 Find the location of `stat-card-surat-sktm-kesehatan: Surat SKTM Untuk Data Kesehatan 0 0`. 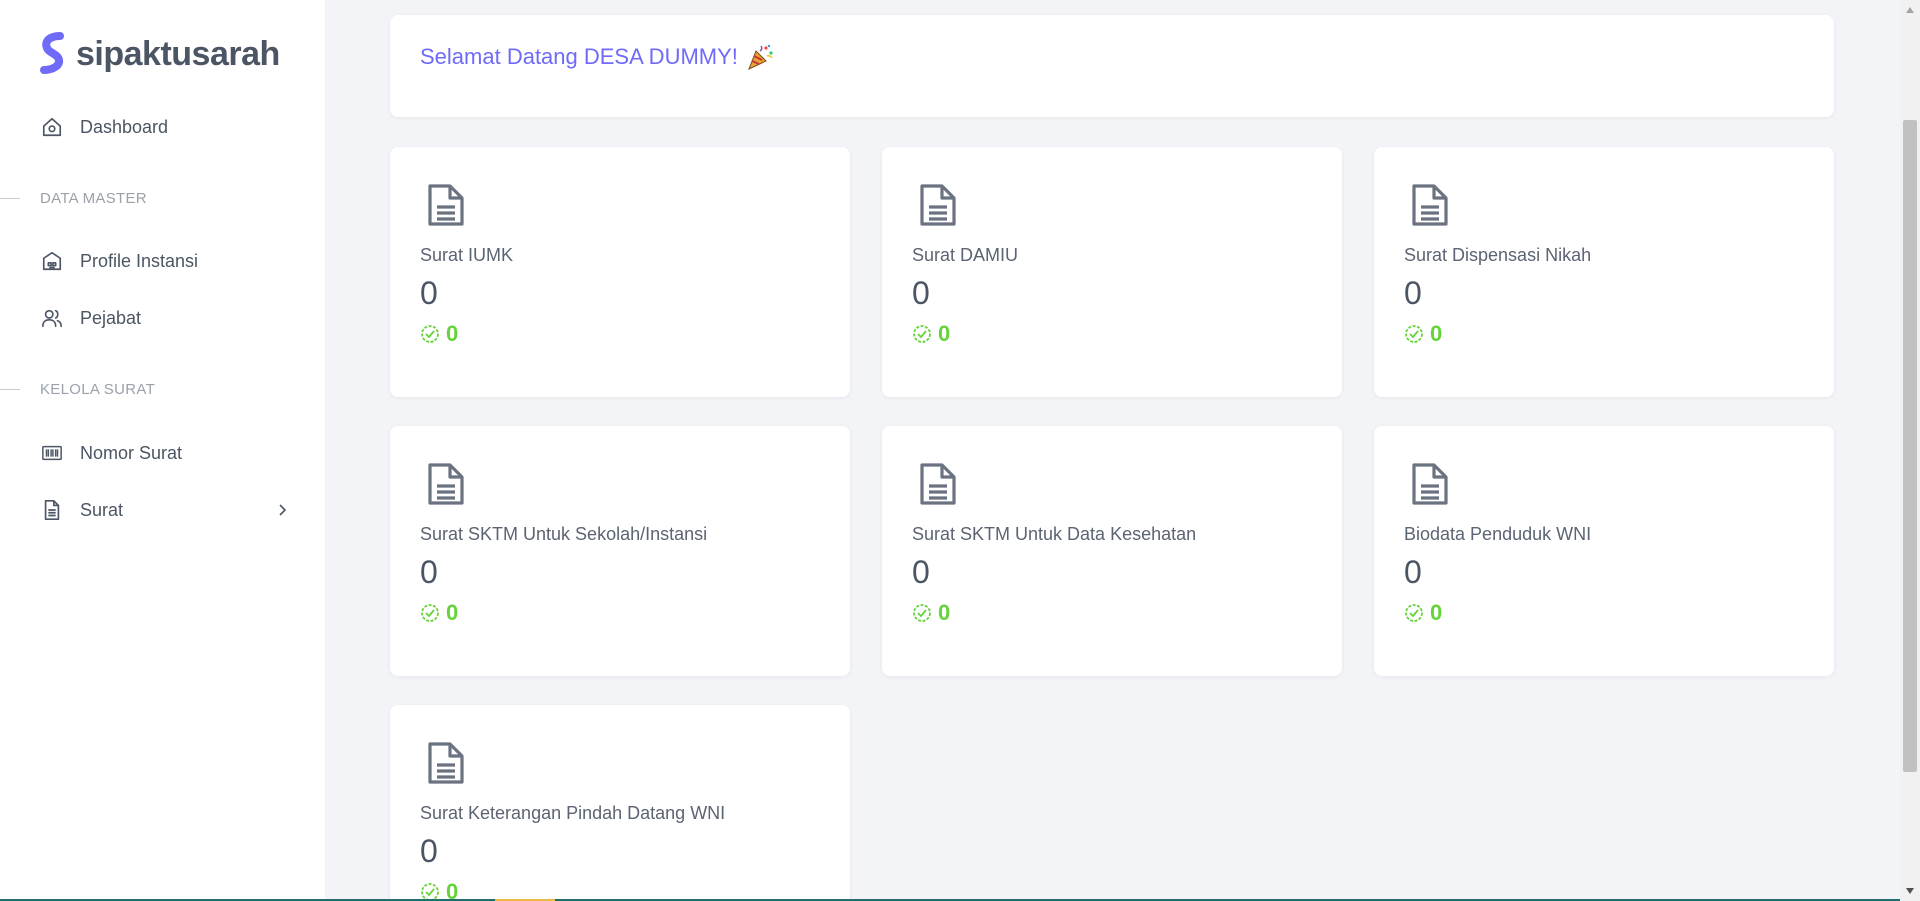

stat-card-surat-sktm-kesehatan: Surat SKTM Untuk Data Kesehatan 0 0 is located at coordinates (1112, 551).